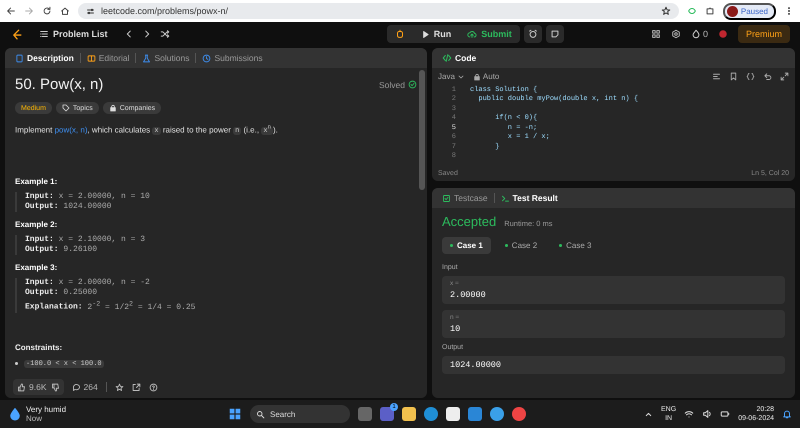 The image size is (800, 428). Describe the element at coordinates (787, 414) in the screenshot. I see `bell-icon` at that location.